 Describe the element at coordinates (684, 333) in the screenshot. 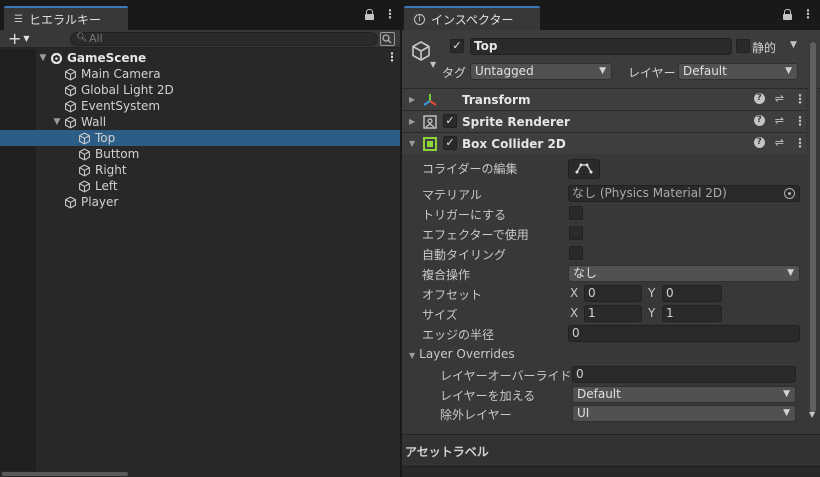

I see `edge-radius-field: 0` at that location.